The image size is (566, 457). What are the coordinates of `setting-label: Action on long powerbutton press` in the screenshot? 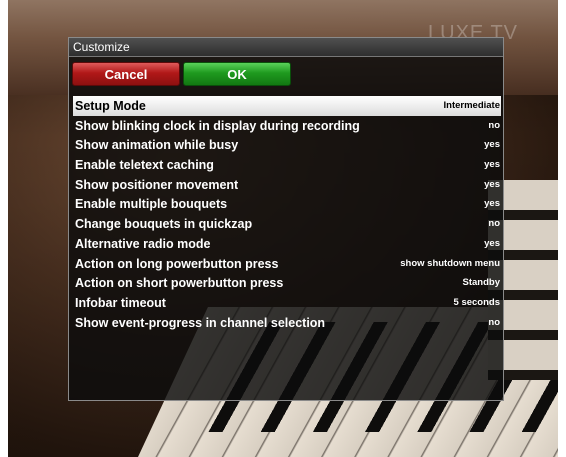 It's located at (177, 263).